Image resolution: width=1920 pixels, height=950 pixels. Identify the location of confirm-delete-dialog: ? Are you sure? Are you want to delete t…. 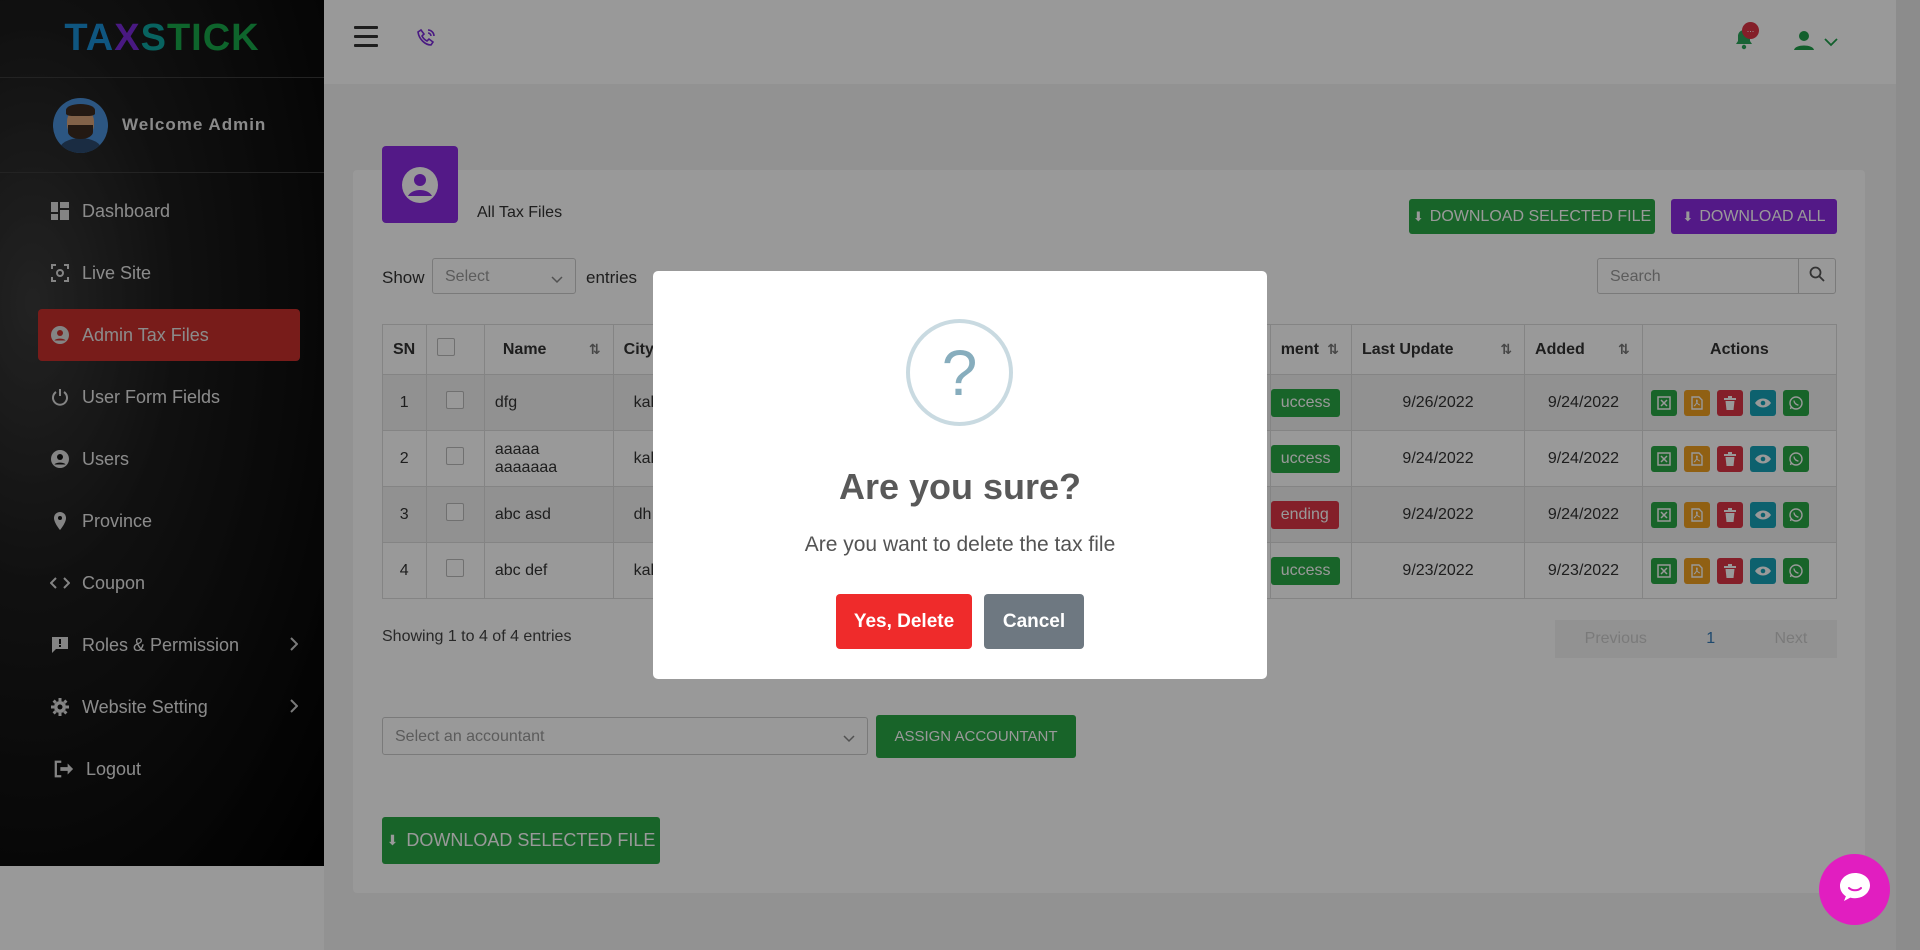
(960, 475).